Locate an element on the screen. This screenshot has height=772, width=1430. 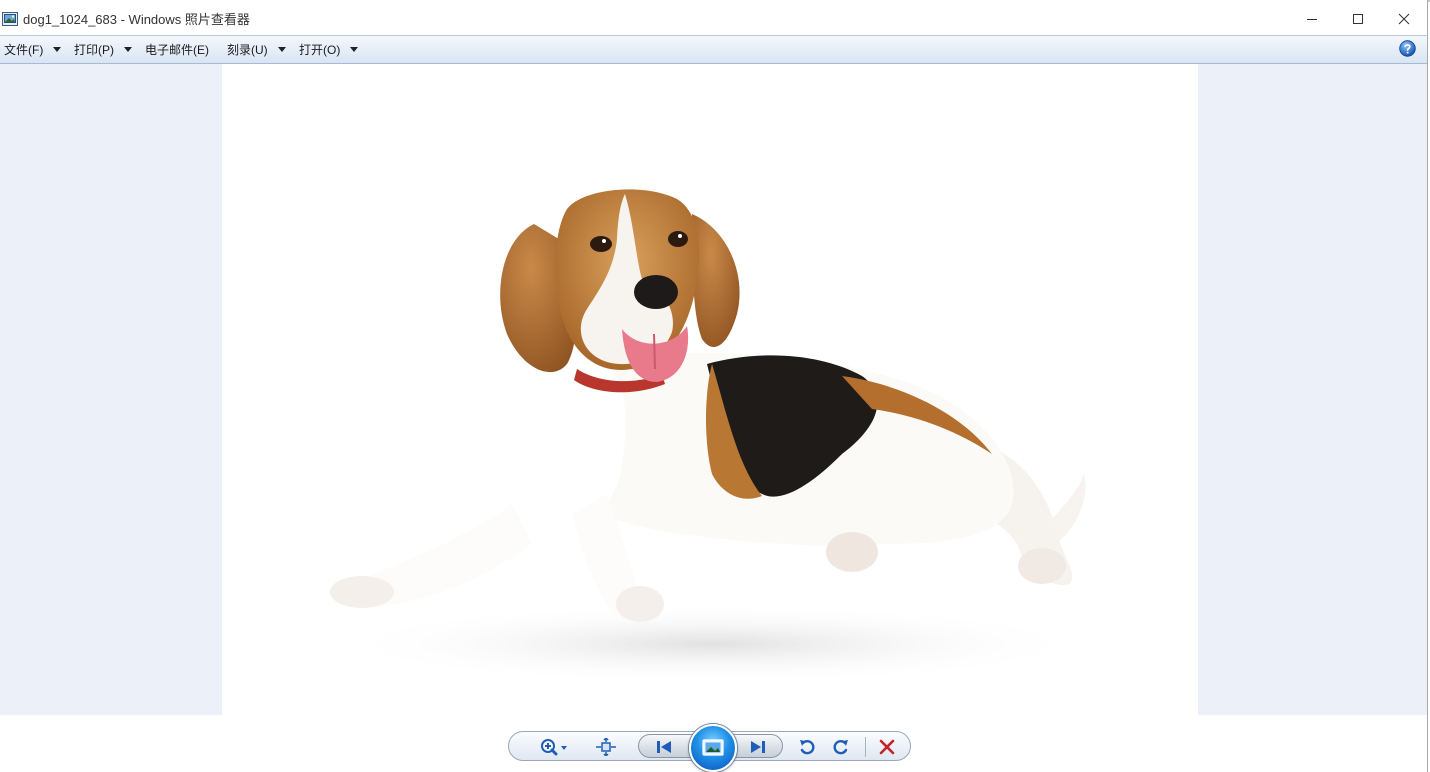
slideshow-button is located at coordinates (713, 748).